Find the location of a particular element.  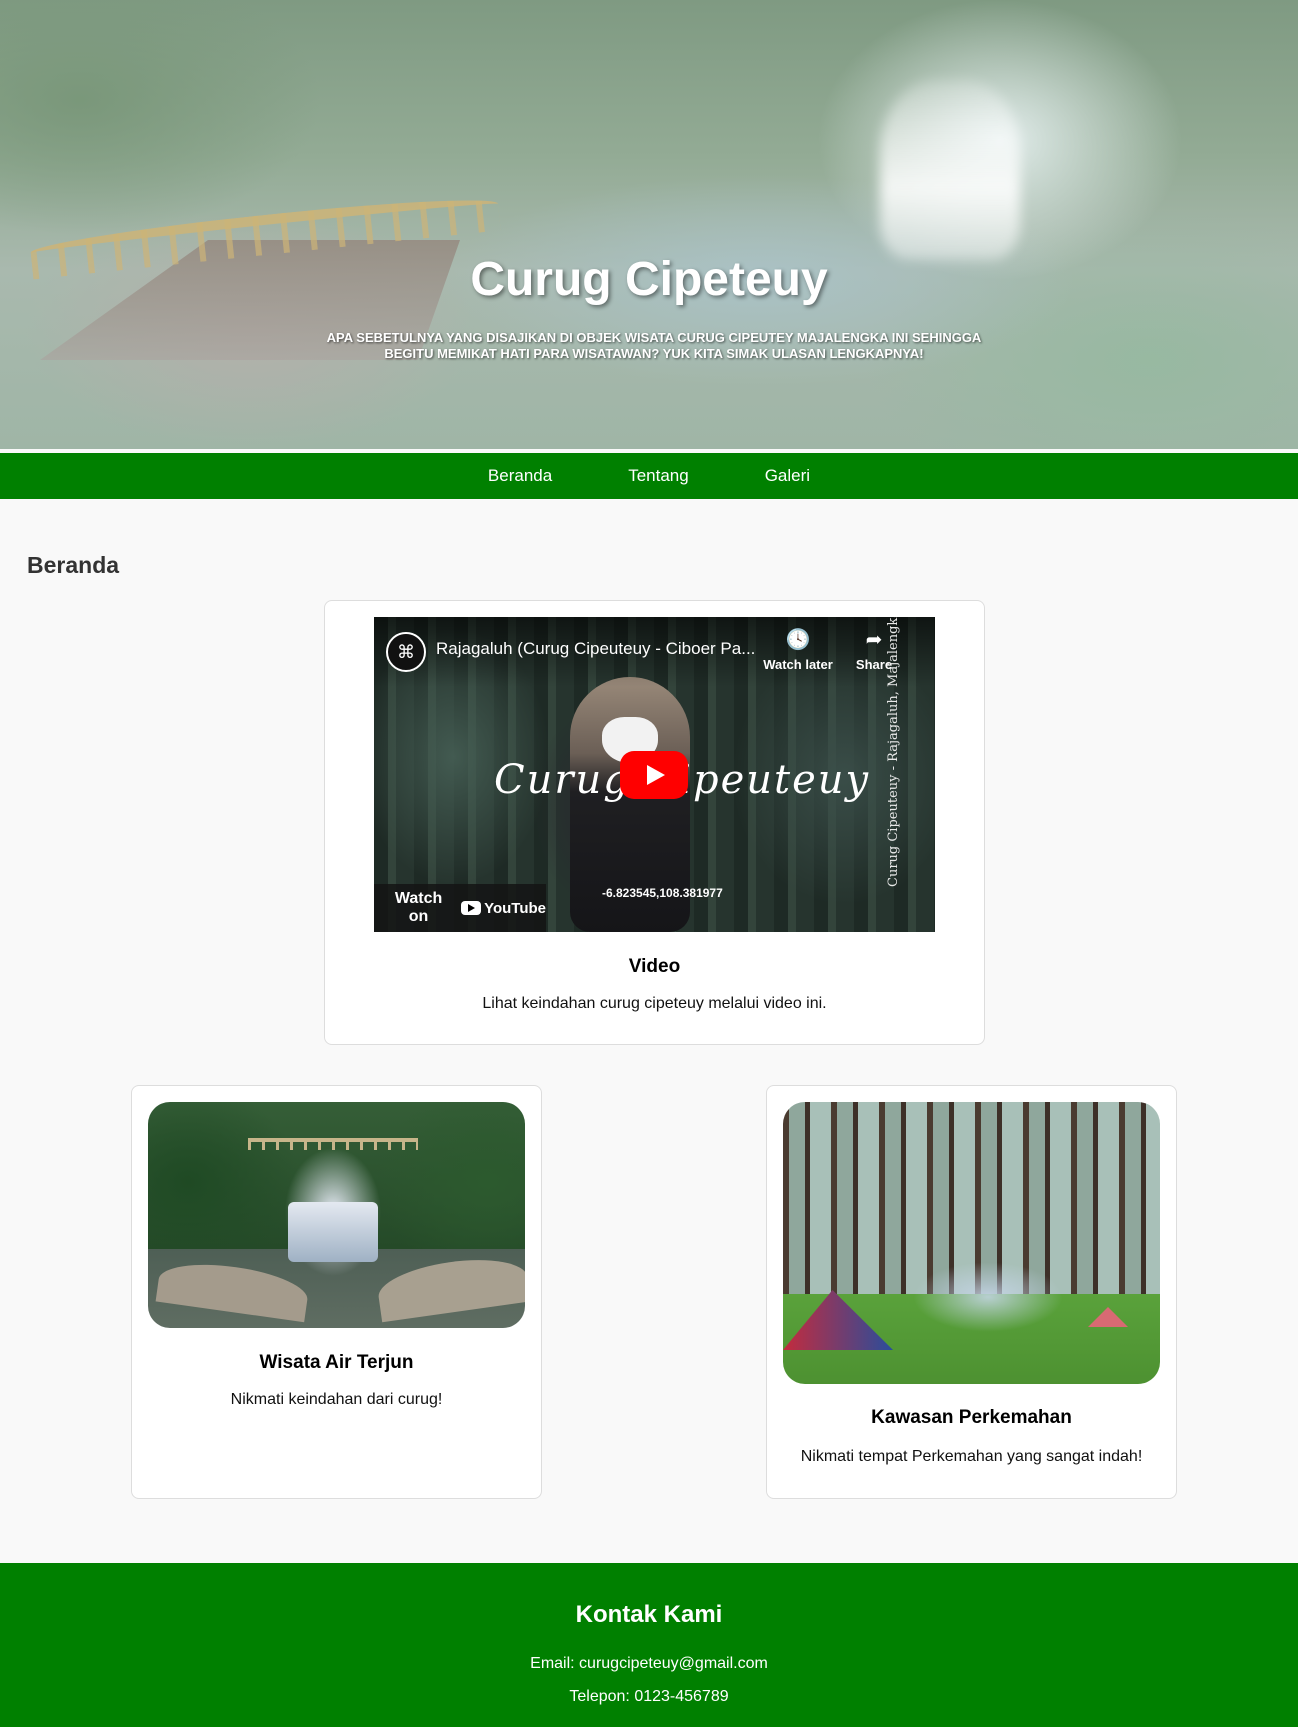

nav-item-galeri: Galeri is located at coordinates (787, 476).